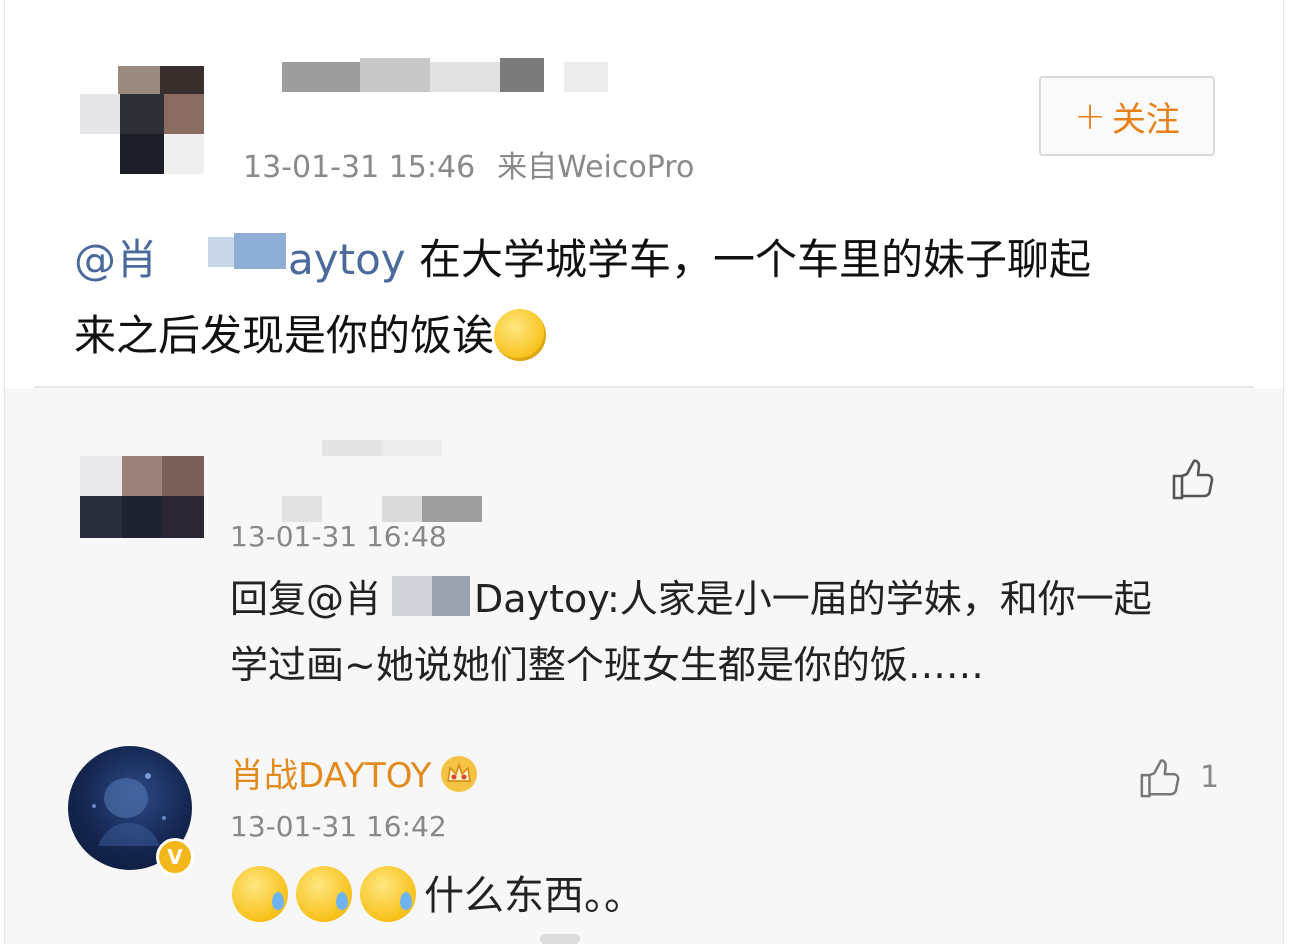 The height and width of the screenshot is (946, 1290). What do you see at coordinates (284, 335) in the screenshot?
I see `post-line-2-text: 来之后发现是你的饭诶` at bounding box center [284, 335].